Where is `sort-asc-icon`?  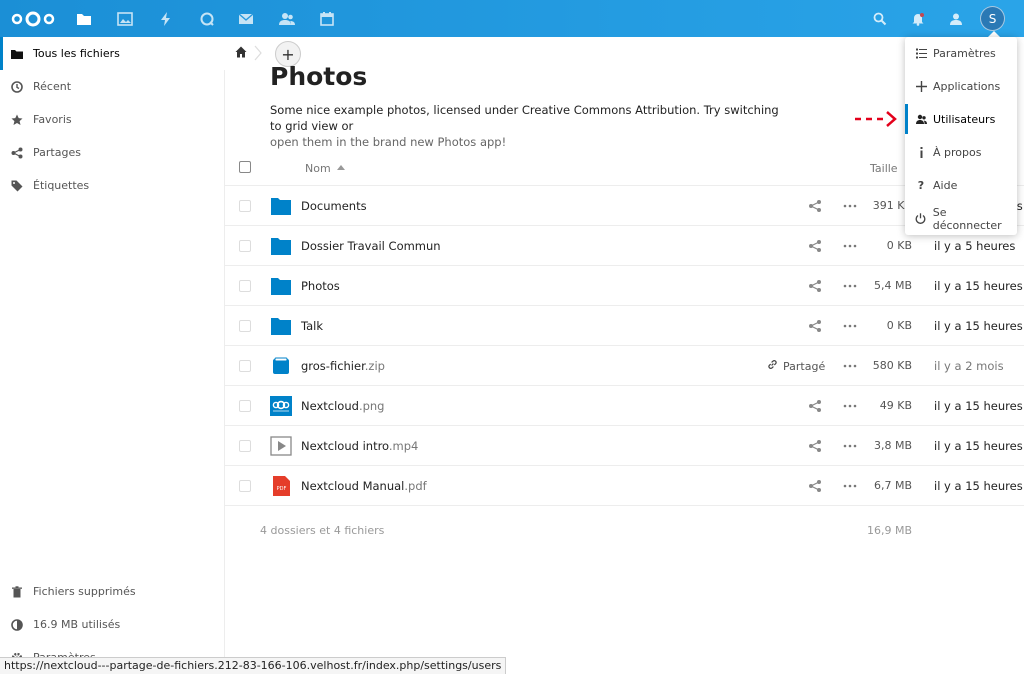
sort-asc-icon is located at coordinates (341, 167).